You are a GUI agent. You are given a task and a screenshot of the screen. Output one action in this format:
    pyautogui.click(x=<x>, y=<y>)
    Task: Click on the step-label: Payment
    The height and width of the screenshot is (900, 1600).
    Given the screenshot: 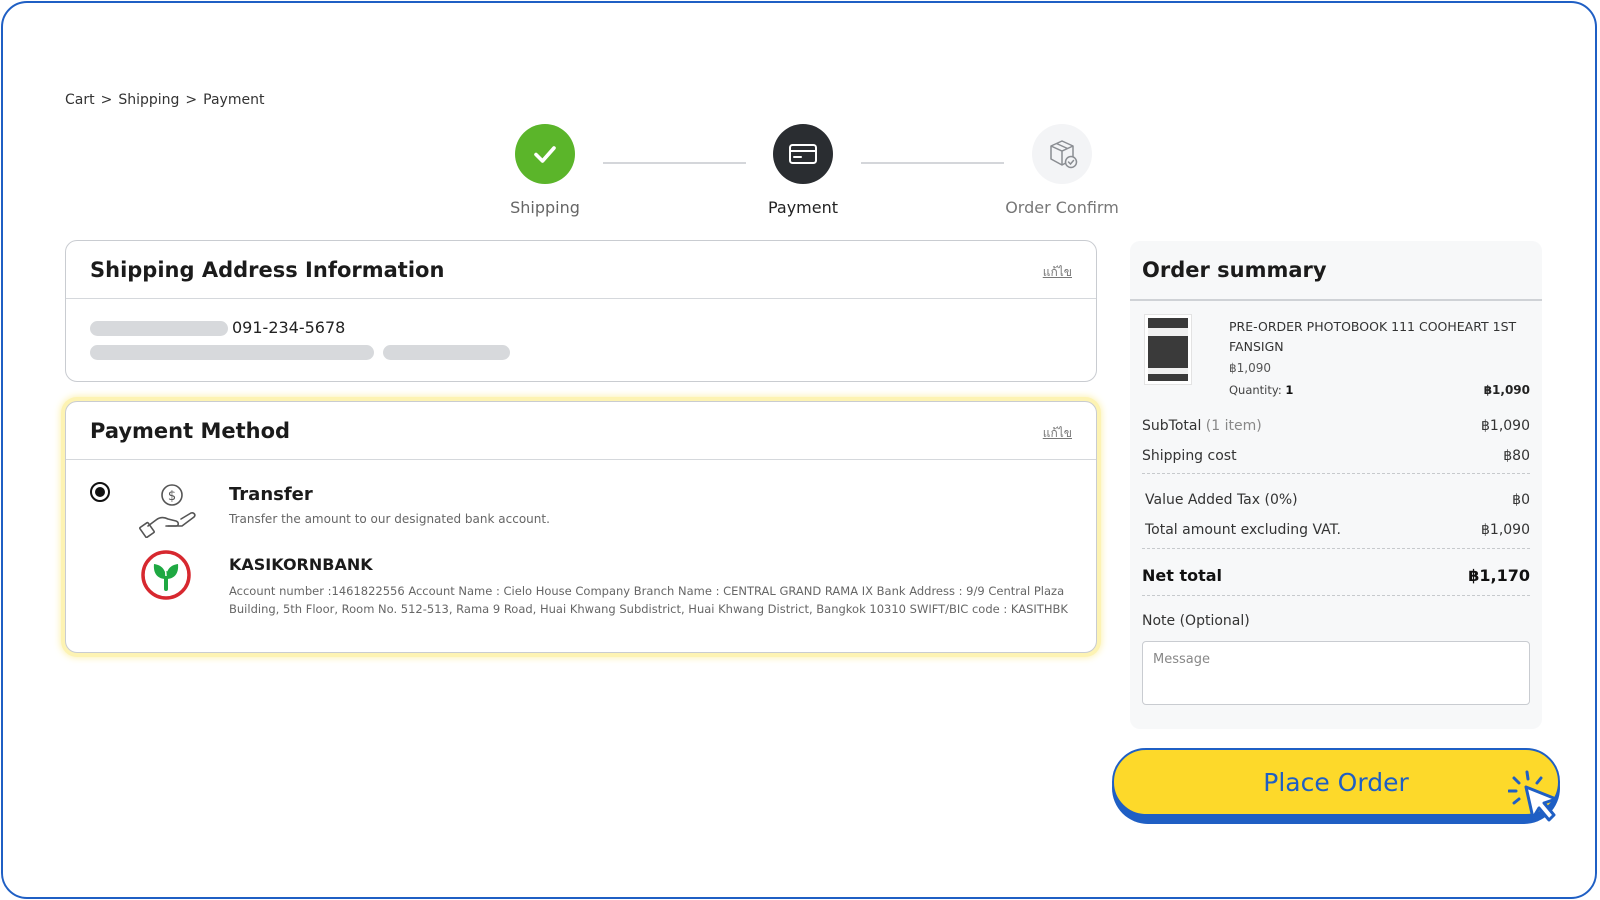 What is the action you would take?
    pyautogui.click(x=803, y=207)
    